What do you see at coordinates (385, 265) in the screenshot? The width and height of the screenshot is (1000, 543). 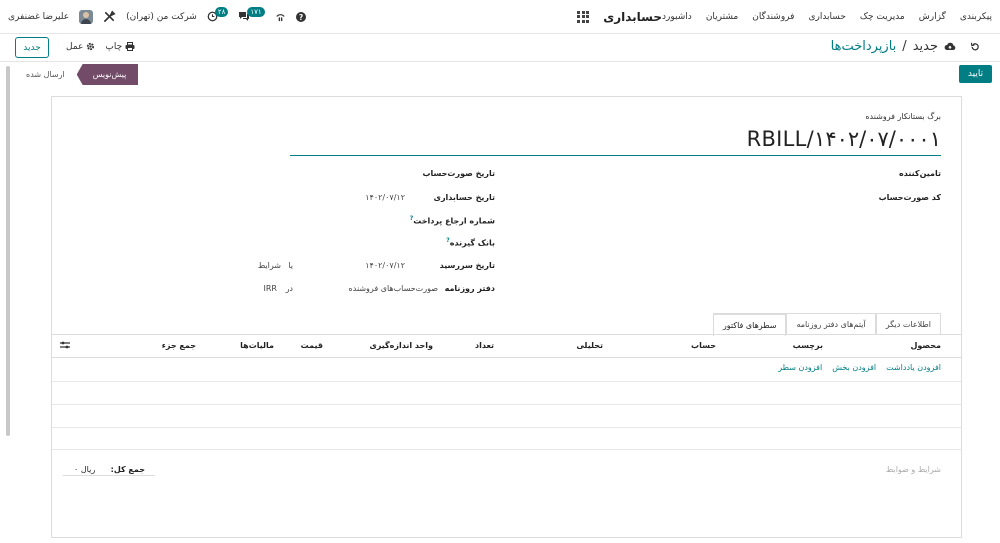 I see `due-date-field: ۱۴۰۲/۰۷/۱۲` at bounding box center [385, 265].